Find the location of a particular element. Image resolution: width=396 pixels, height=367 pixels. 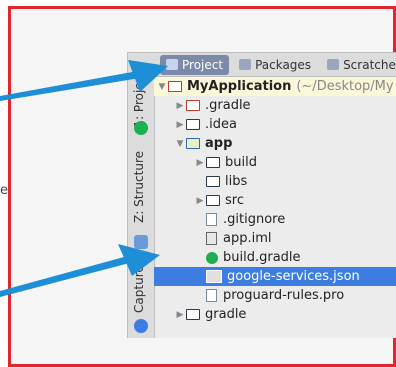

tab-label: Packages is located at coordinates (283, 64).